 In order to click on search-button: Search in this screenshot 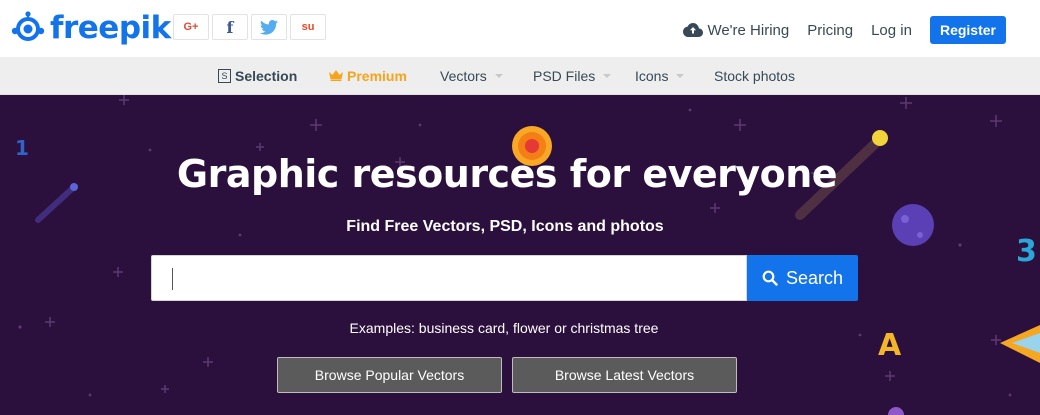, I will do `click(802, 278)`.